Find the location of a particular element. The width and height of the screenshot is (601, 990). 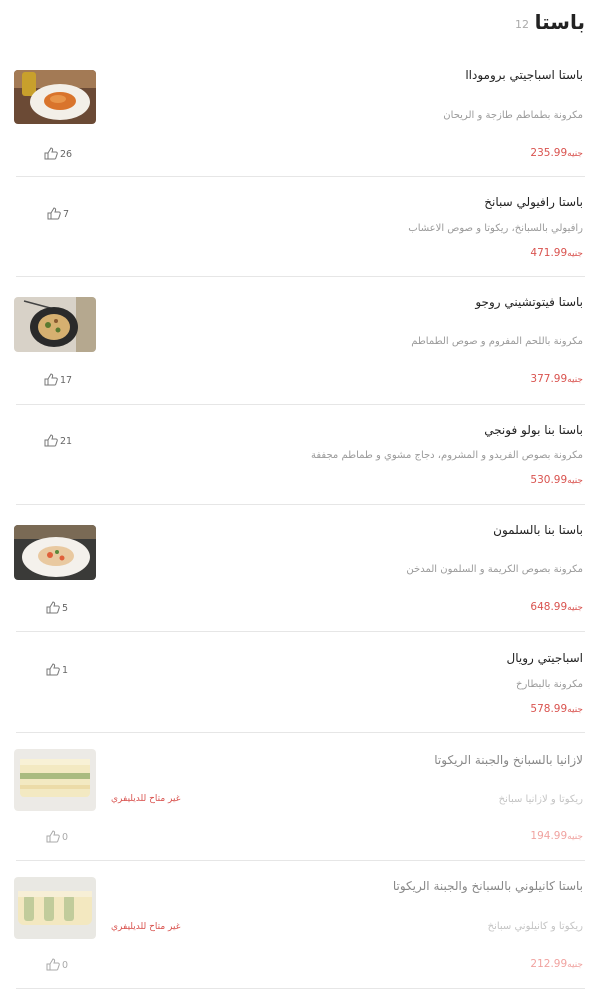

item-name: باستا رافيولي سبانخ is located at coordinates (533, 202).